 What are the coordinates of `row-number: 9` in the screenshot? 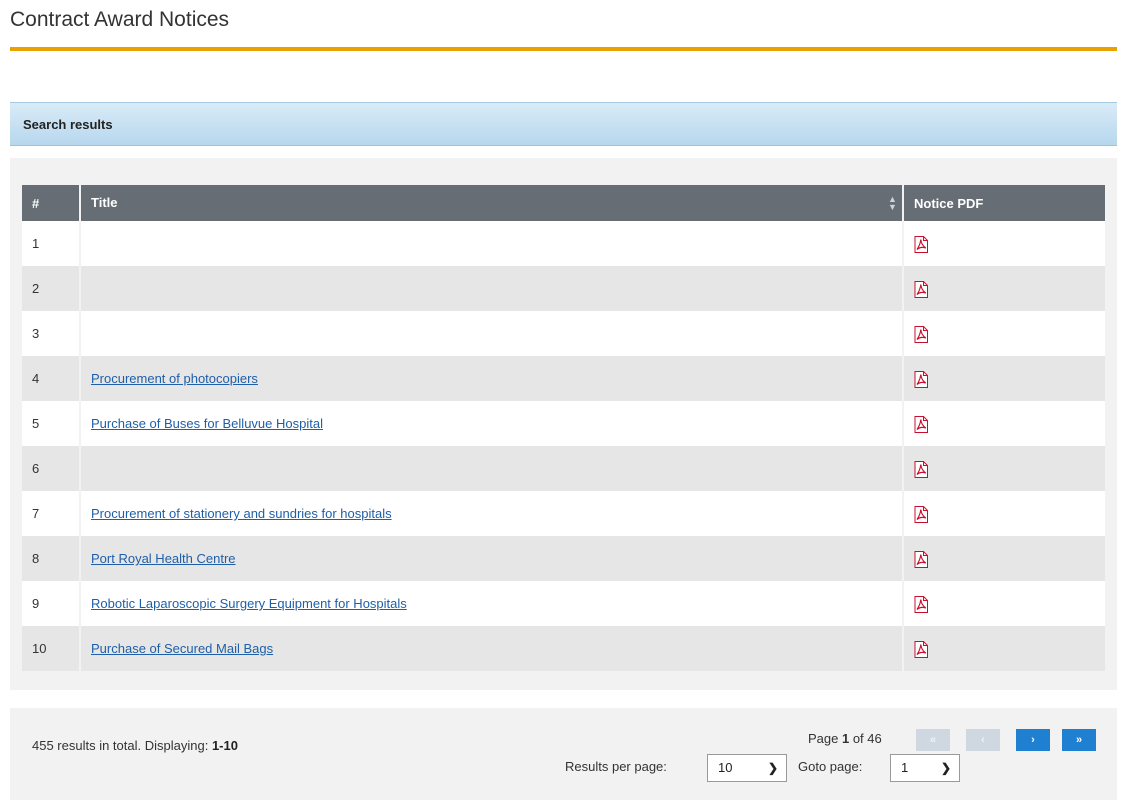 It's located at (51, 603).